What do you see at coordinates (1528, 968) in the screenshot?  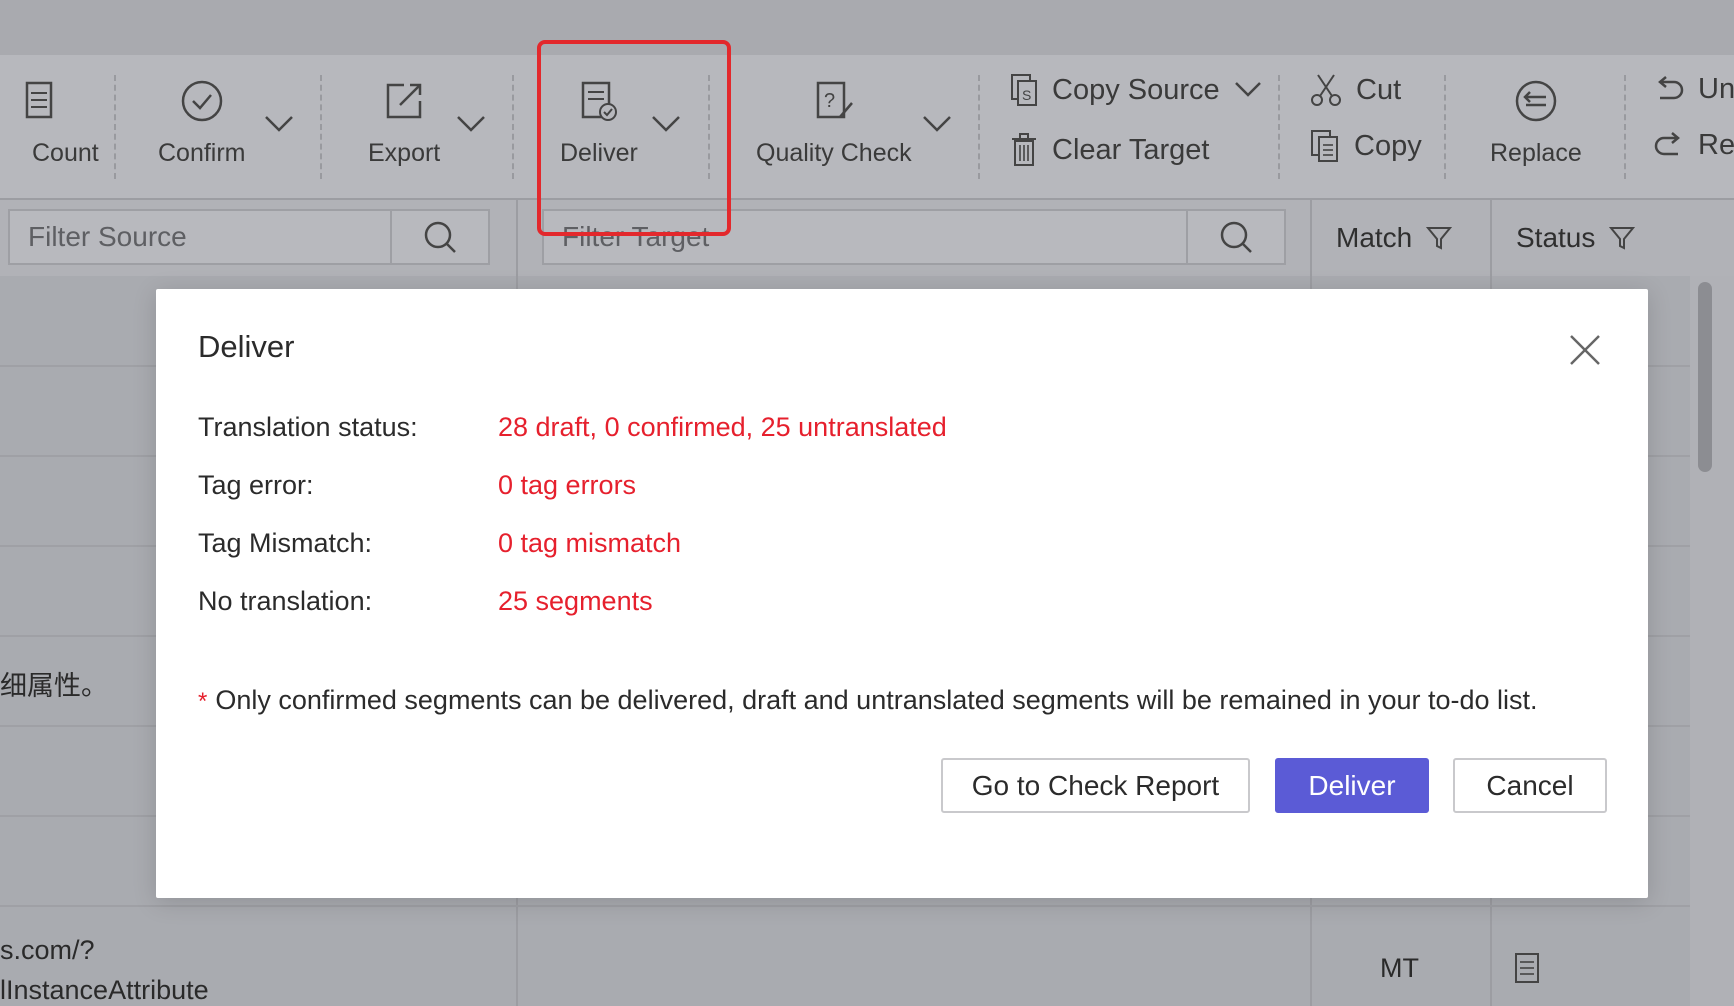 I see `status-doc-icon` at bounding box center [1528, 968].